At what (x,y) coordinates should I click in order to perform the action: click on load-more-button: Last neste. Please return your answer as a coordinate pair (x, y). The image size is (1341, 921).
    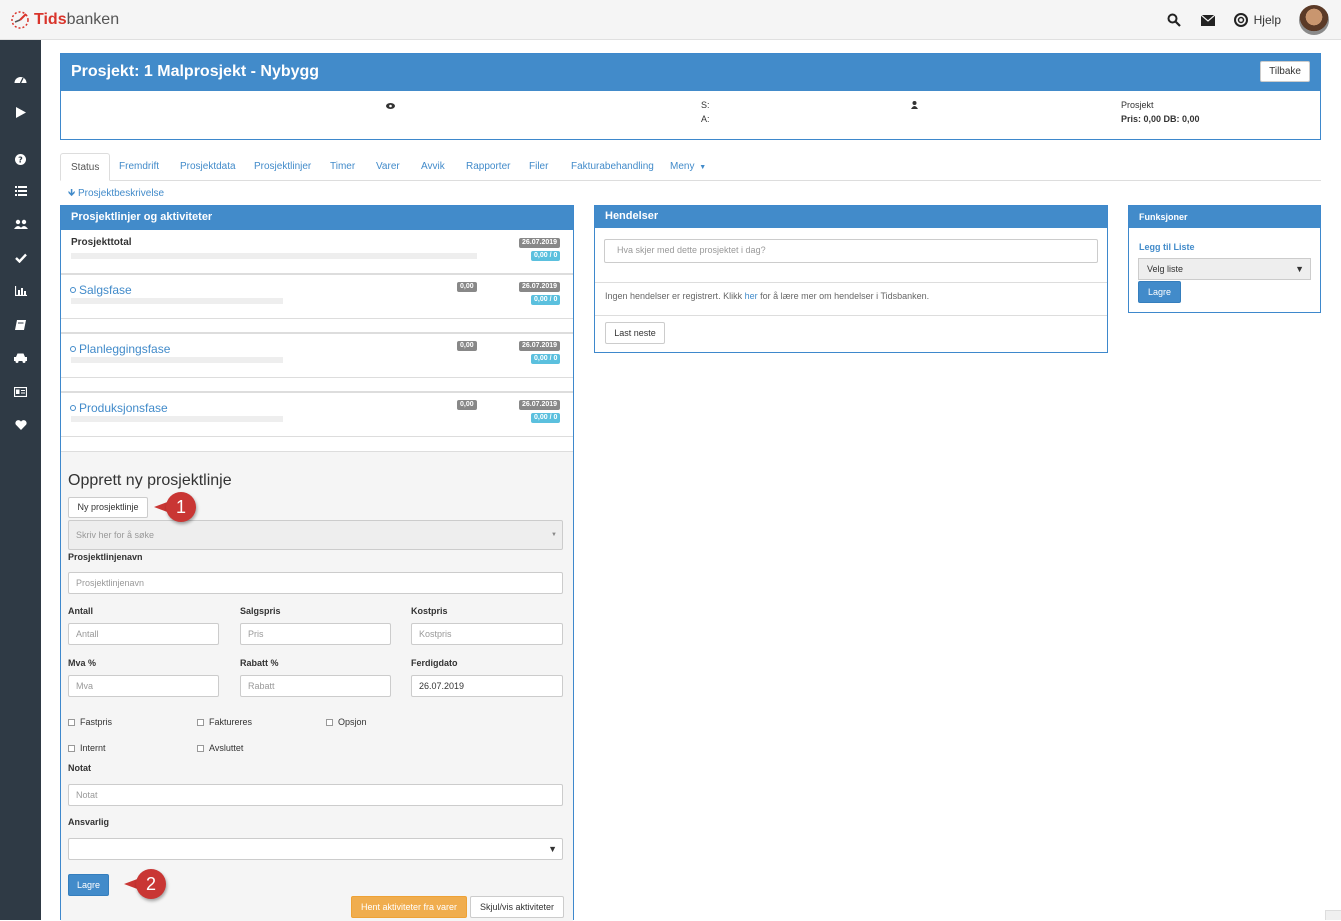
    Looking at the image, I should click on (635, 333).